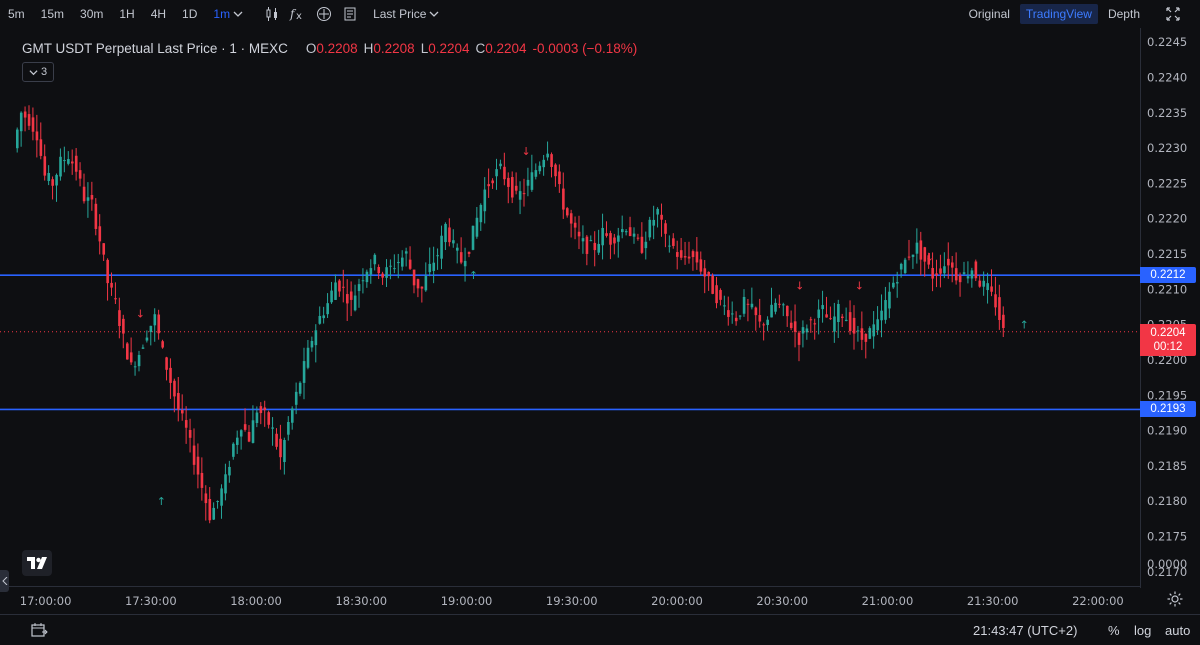 The height and width of the screenshot is (645, 1200). Describe the element at coordinates (1142, 630) in the screenshot. I see `log-scale-toggle: log` at that location.